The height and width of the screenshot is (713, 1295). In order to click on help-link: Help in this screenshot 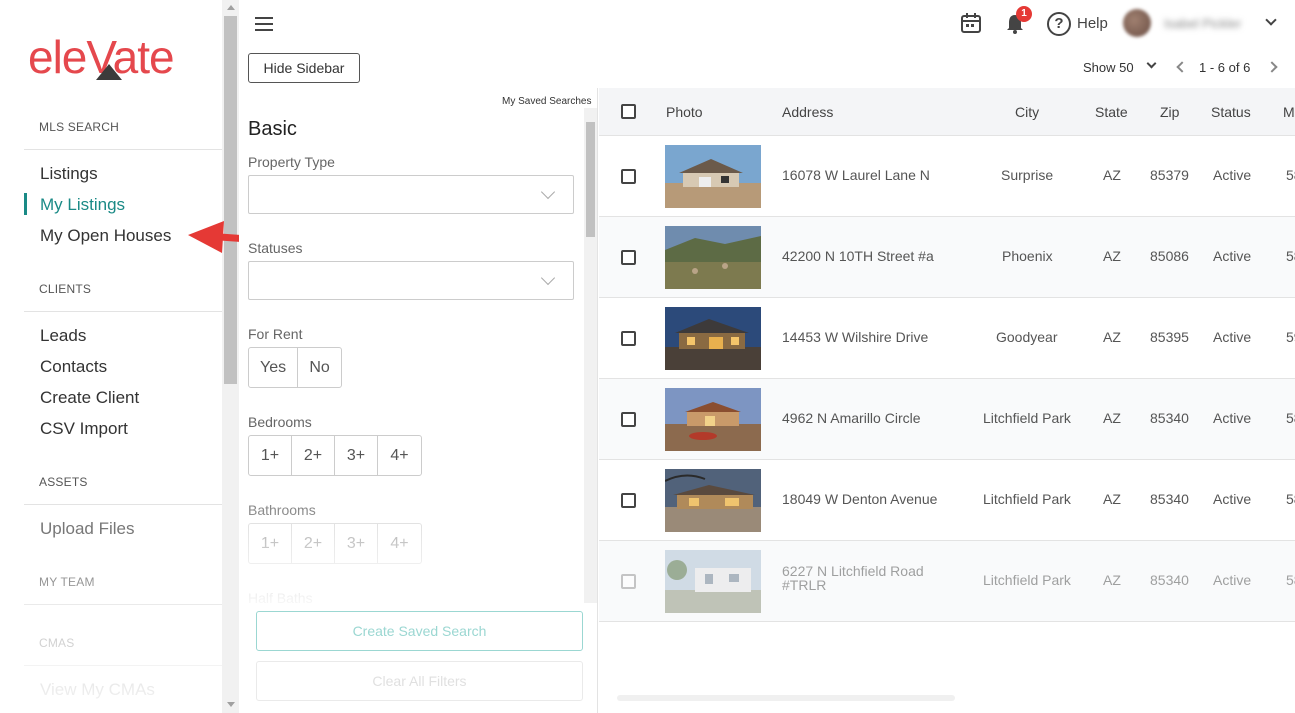, I will do `click(1092, 23)`.